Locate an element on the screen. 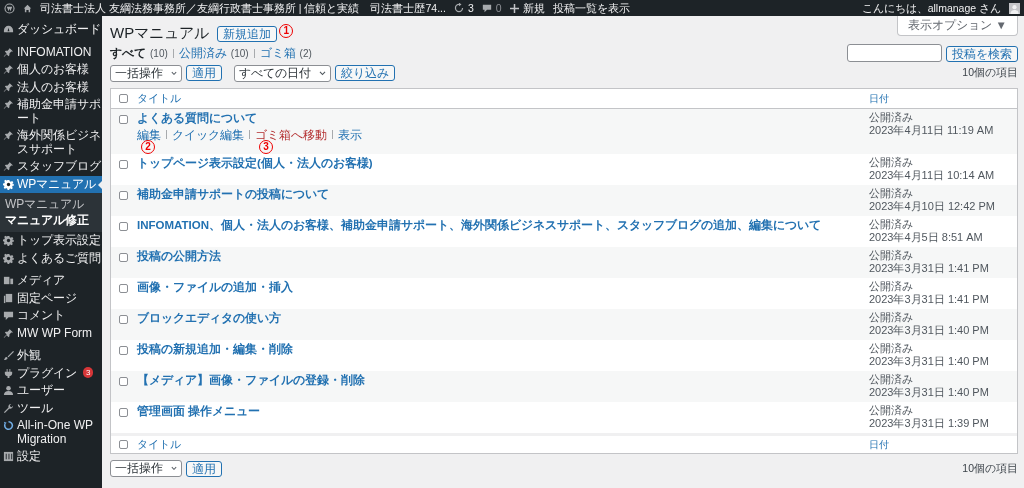 The width and height of the screenshot is (1024, 488). post-date: 2023年4月5日 8:51 AM is located at coordinates (926, 237).